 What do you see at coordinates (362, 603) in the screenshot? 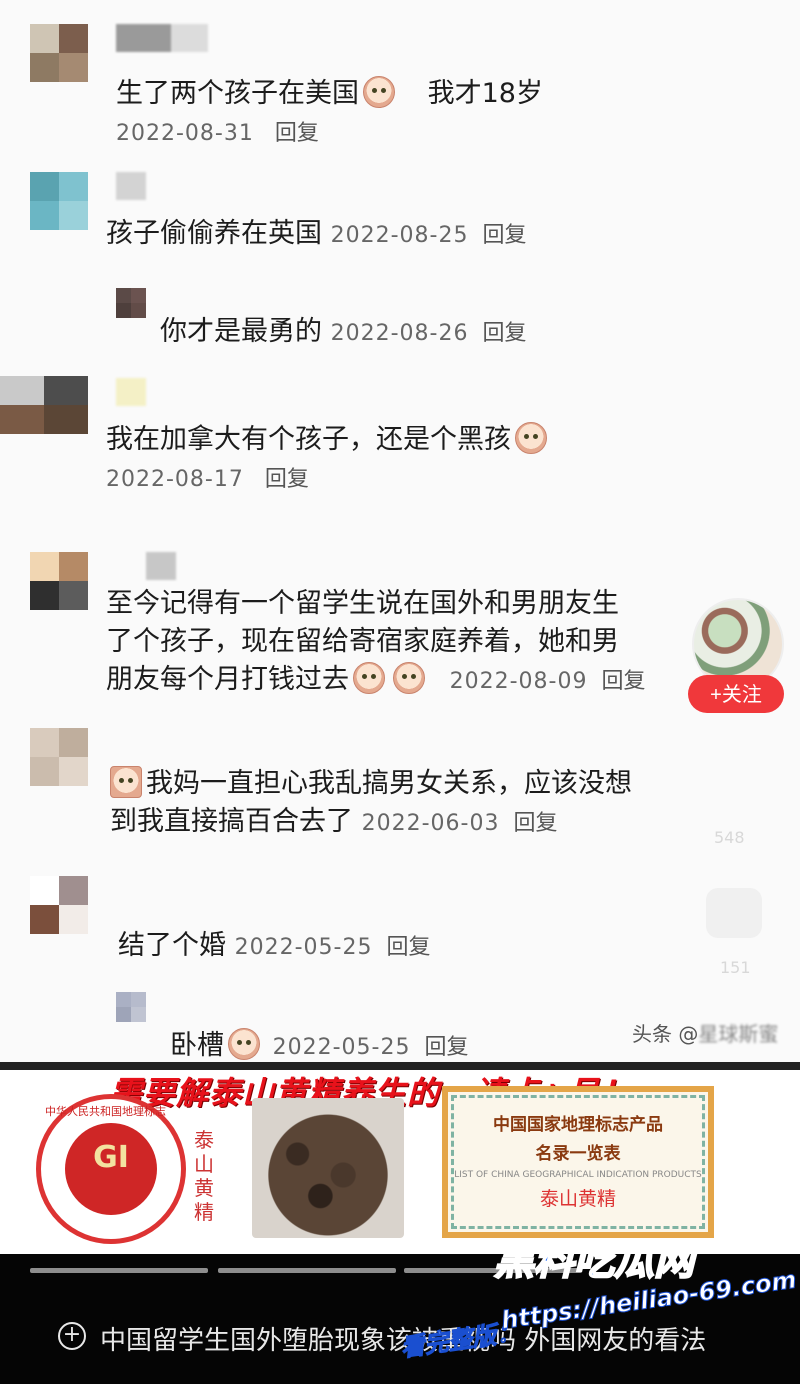
I see `comment-text: 至今记得有一个留学生说在国外和男朋友生` at bounding box center [362, 603].